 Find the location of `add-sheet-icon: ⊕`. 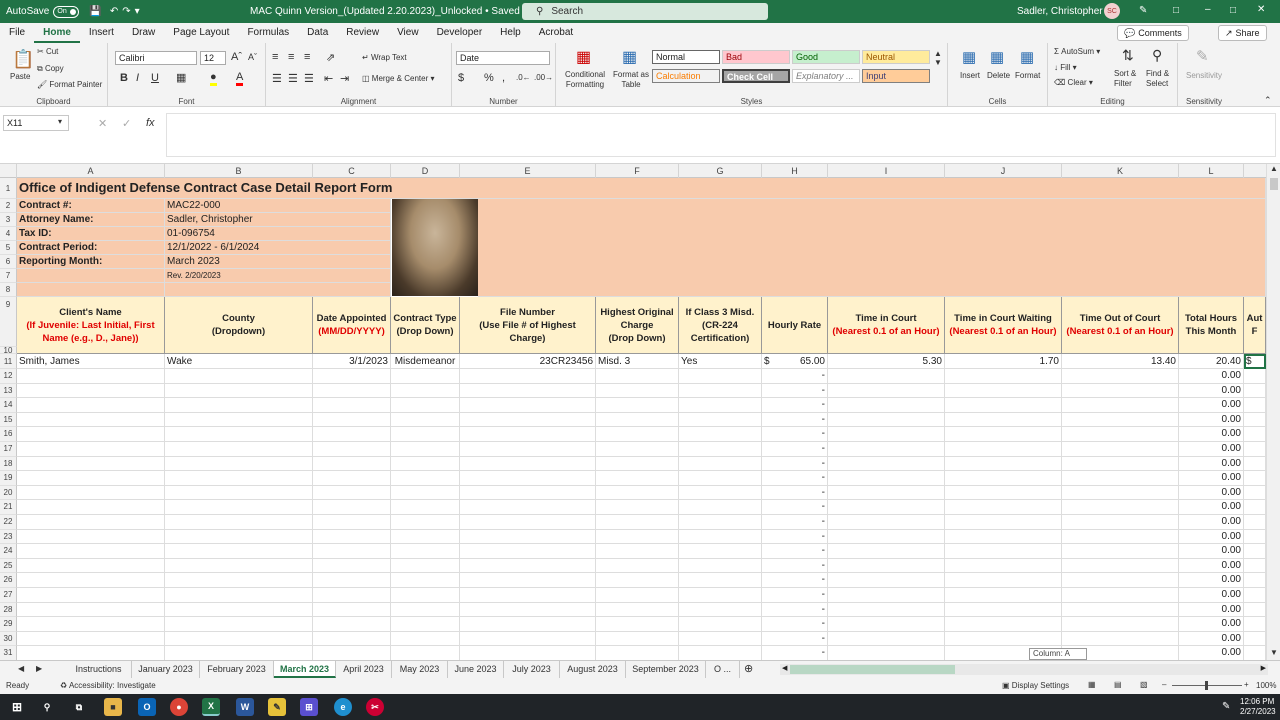

add-sheet-icon: ⊕ is located at coordinates (748, 668).